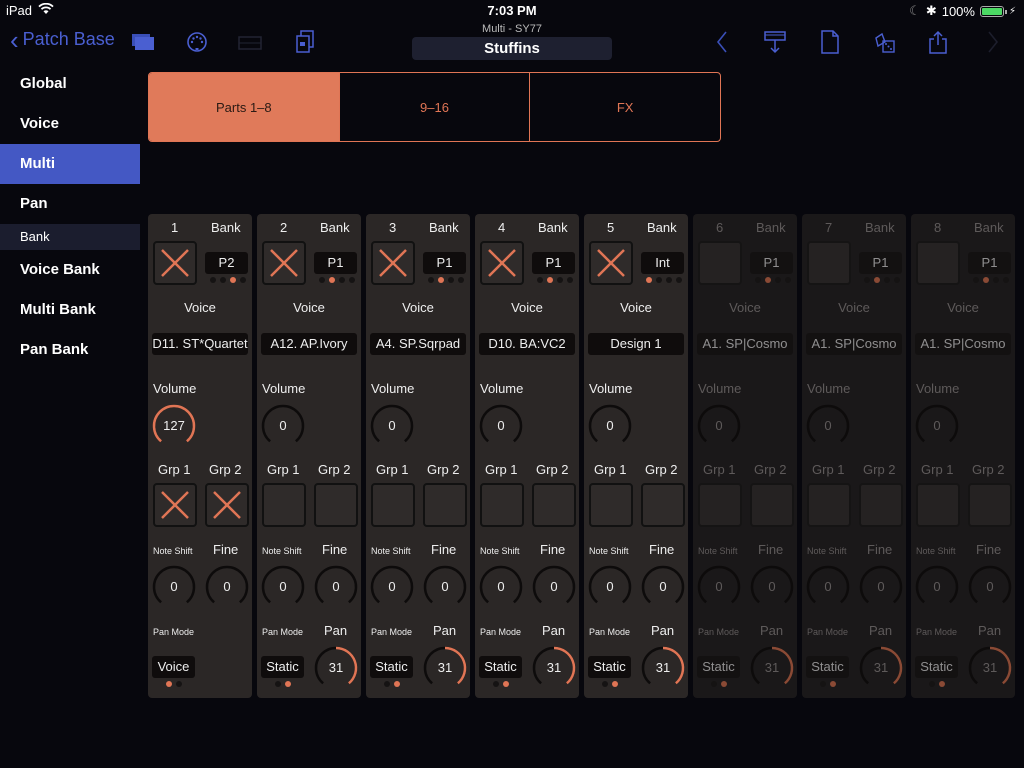  I want to click on midi-port-icon, so click(197, 42).